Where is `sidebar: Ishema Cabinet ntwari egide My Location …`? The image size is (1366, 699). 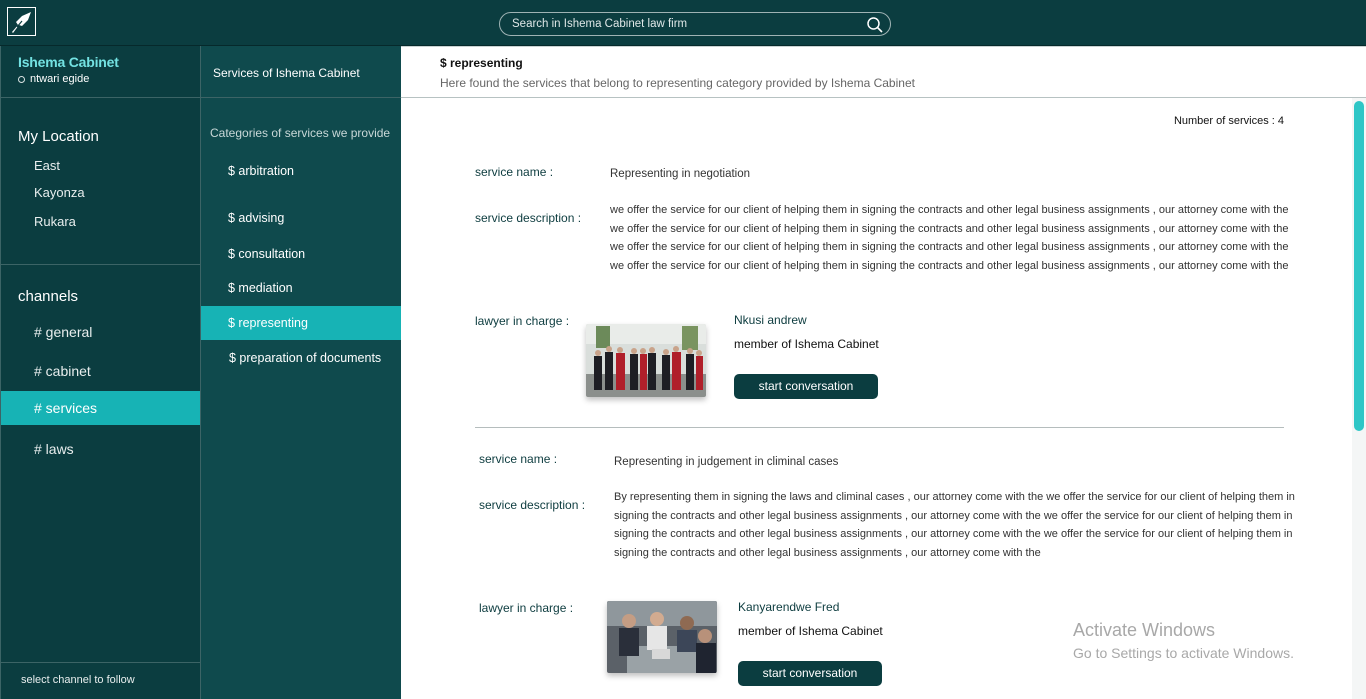
sidebar: Ishema Cabinet ntwari egide My Location … is located at coordinates (100, 372).